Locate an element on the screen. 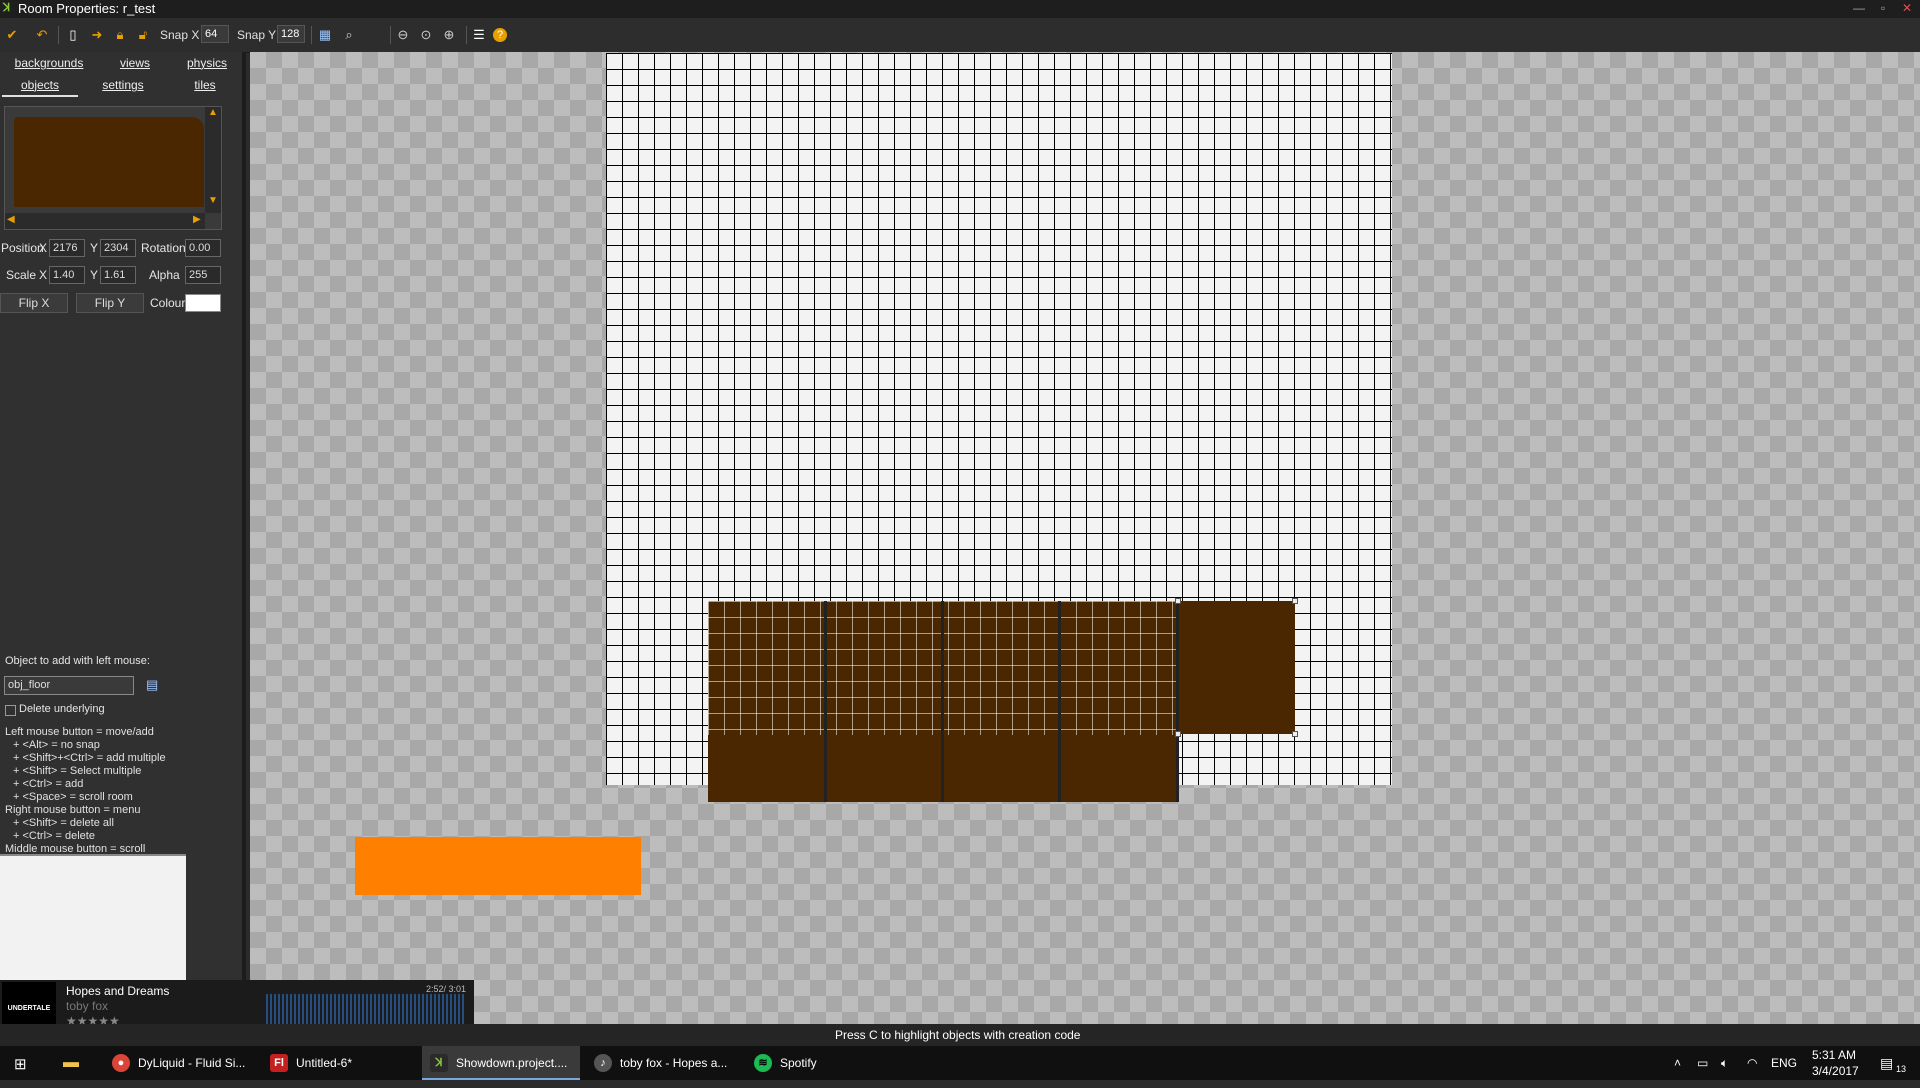 The image size is (1920, 1088). wifi-icon: ◠ is located at coordinates (1752, 1063).